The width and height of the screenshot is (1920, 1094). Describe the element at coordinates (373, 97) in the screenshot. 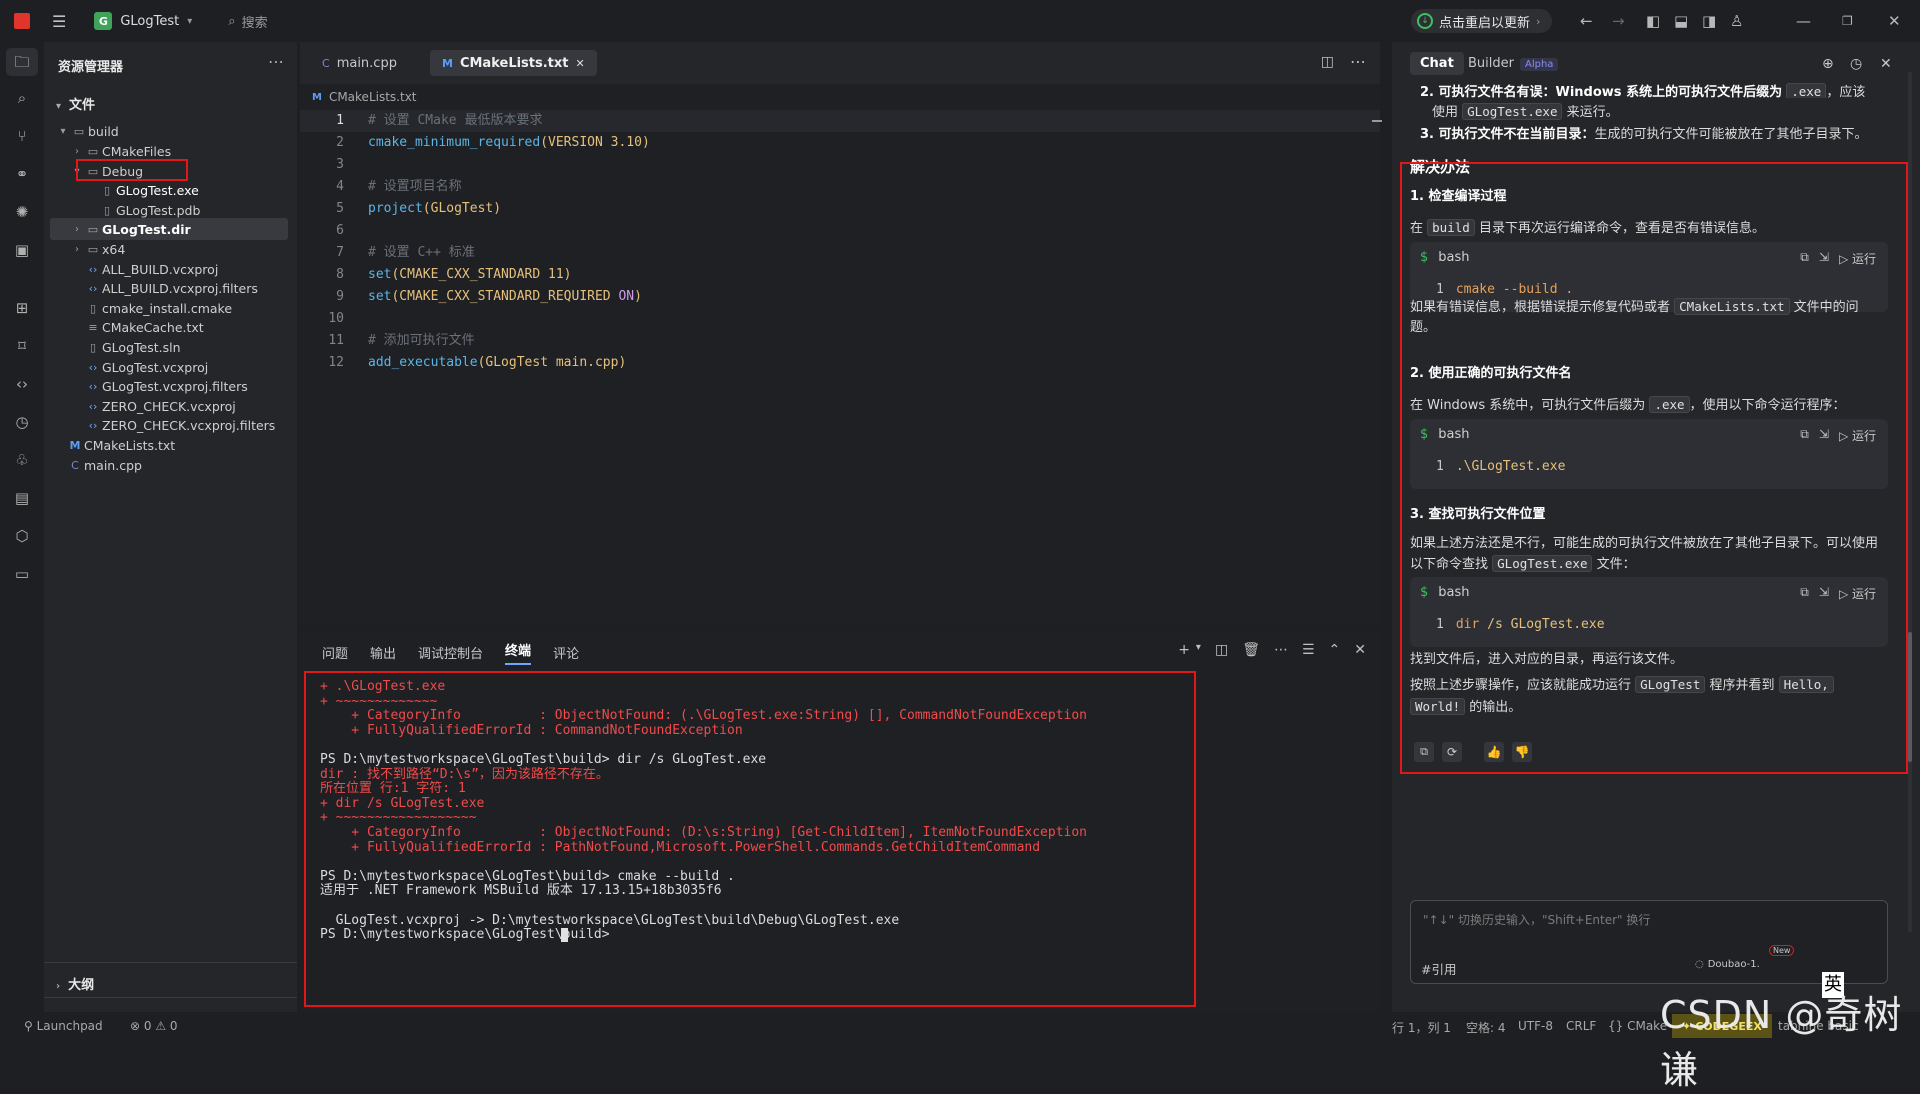

I see `breadcrumb-item: CMakeLists.txt` at that location.